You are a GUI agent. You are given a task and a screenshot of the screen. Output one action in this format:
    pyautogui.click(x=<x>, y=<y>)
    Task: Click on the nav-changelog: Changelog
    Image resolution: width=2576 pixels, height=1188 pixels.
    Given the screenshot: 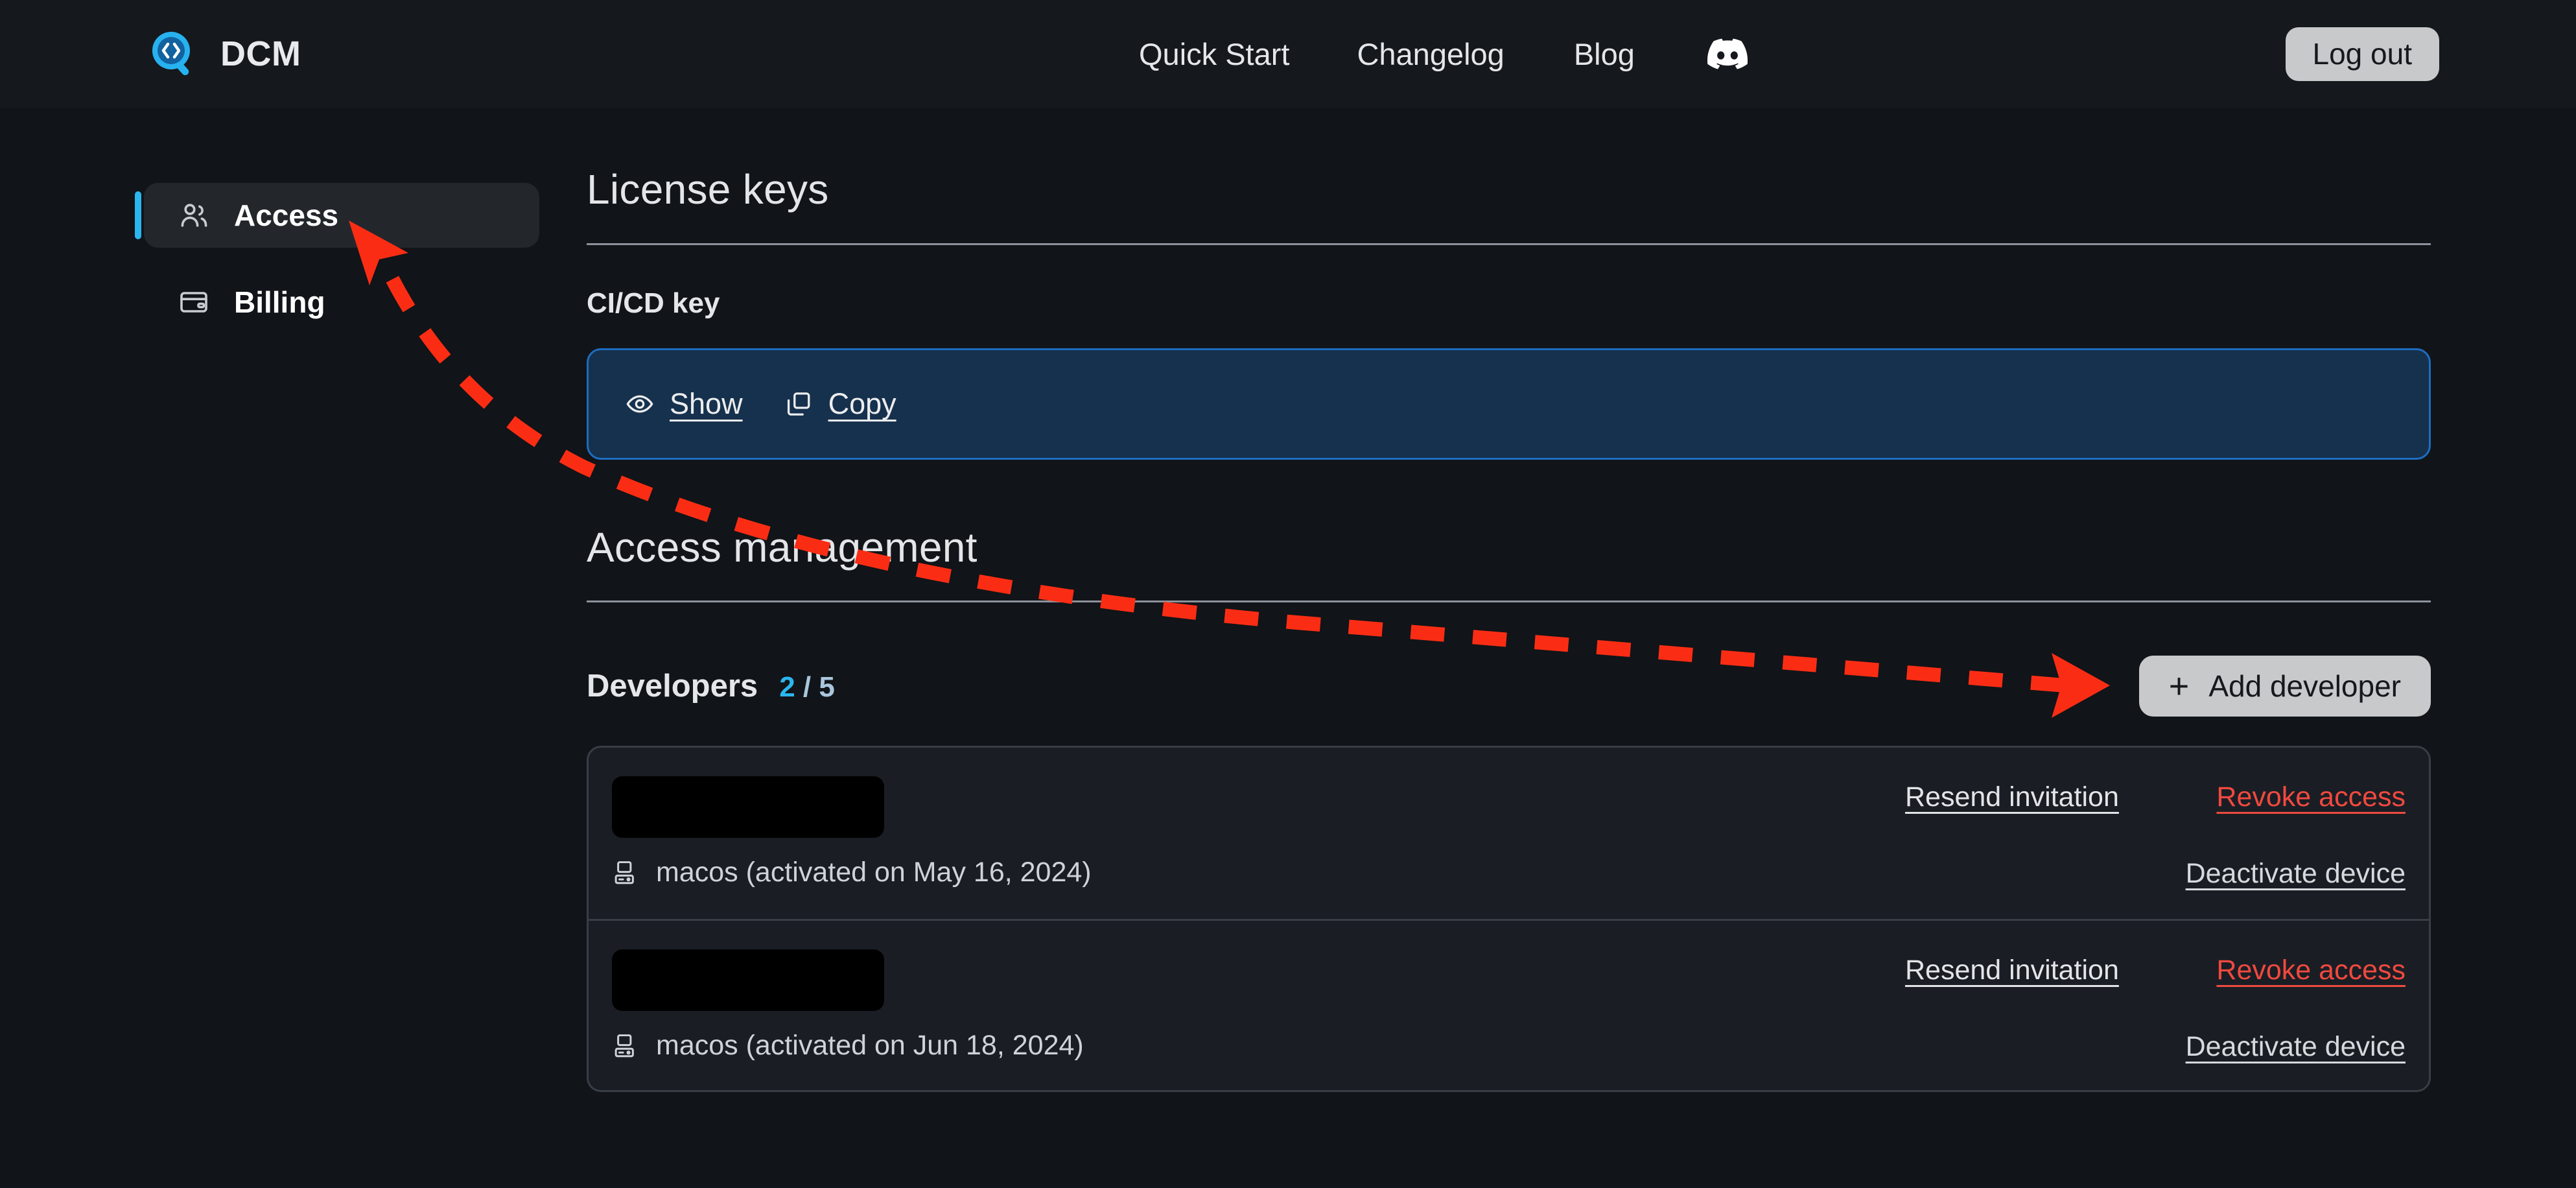 What is the action you would take?
    pyautogui.click(x=1430, y=54)
    